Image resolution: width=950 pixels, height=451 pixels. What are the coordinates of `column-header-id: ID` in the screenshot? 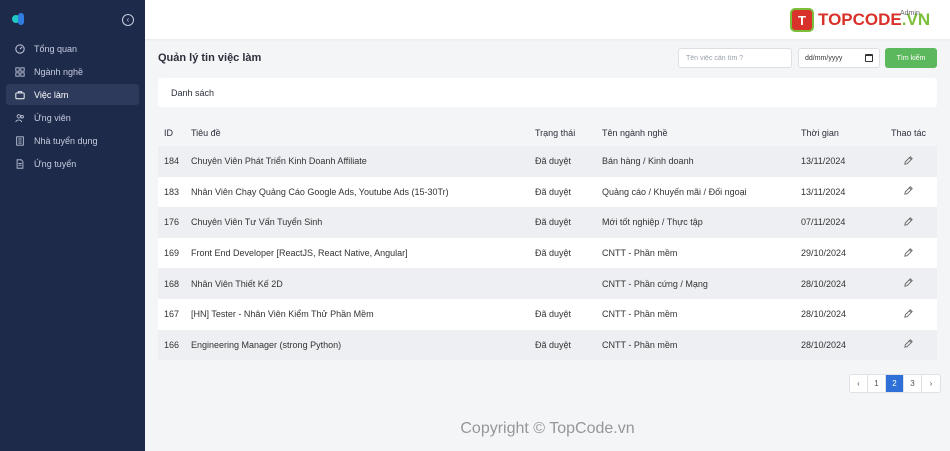 It's located at (168, 133).